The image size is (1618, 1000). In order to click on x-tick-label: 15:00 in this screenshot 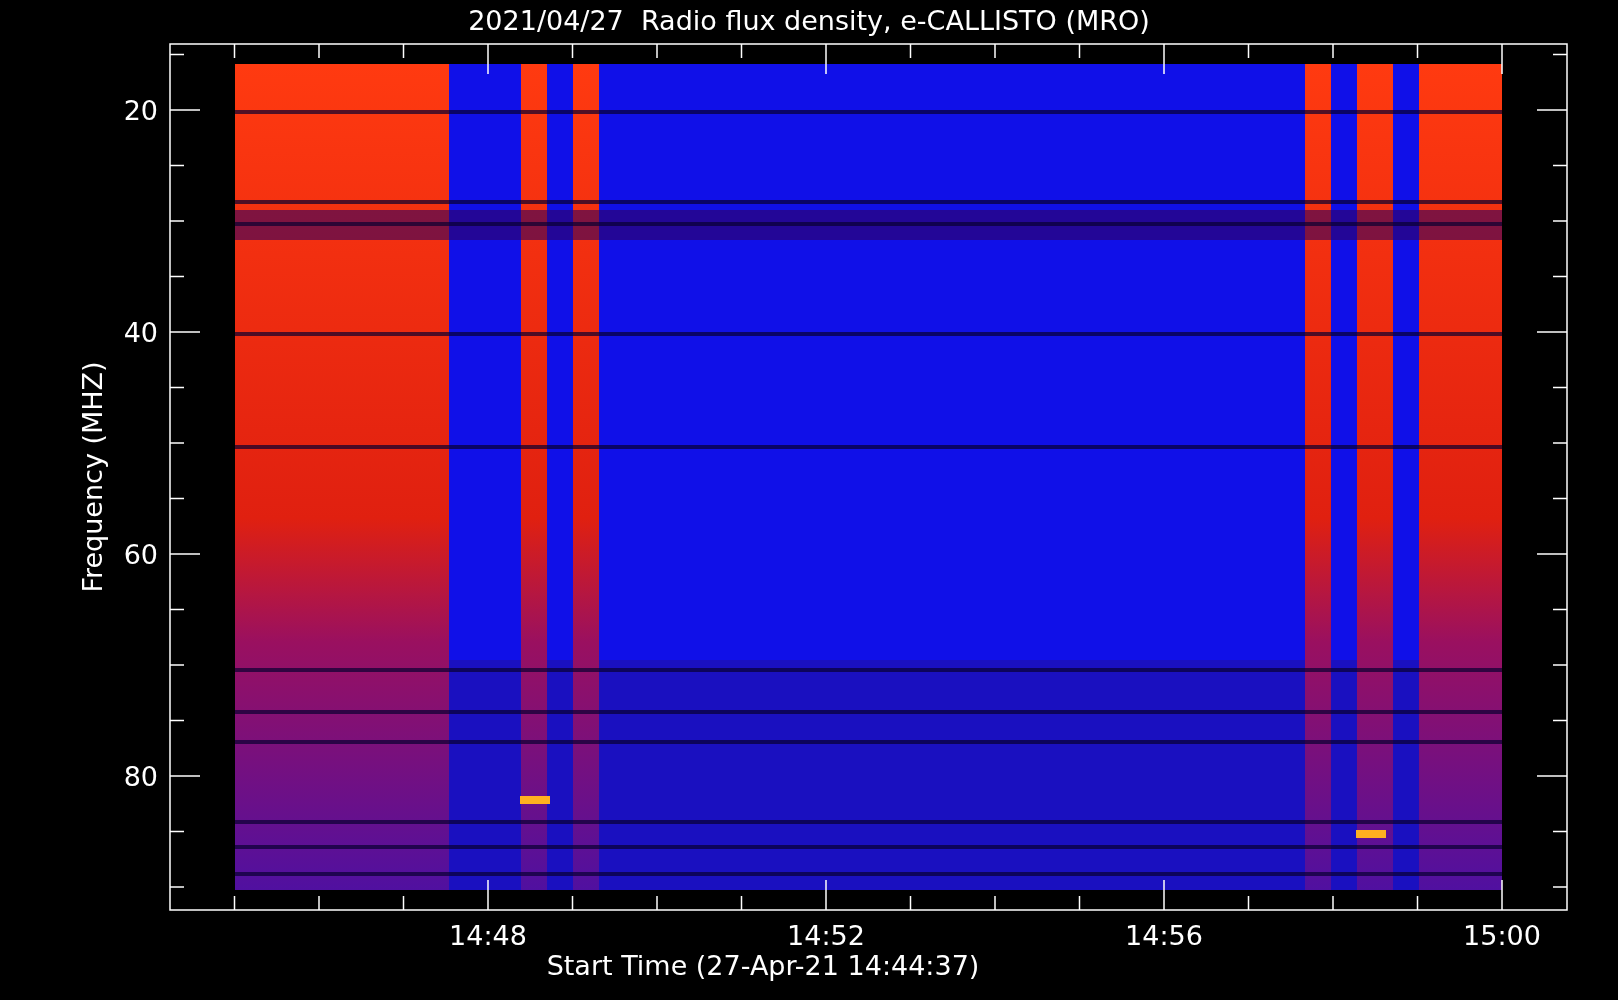, I will do `click(1502, 935)`.